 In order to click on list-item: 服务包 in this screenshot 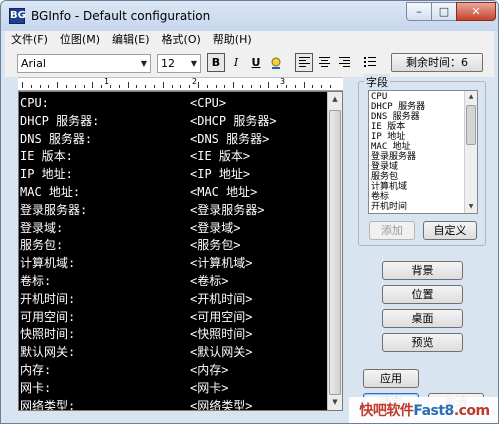, I will do `click(384, 177)`.